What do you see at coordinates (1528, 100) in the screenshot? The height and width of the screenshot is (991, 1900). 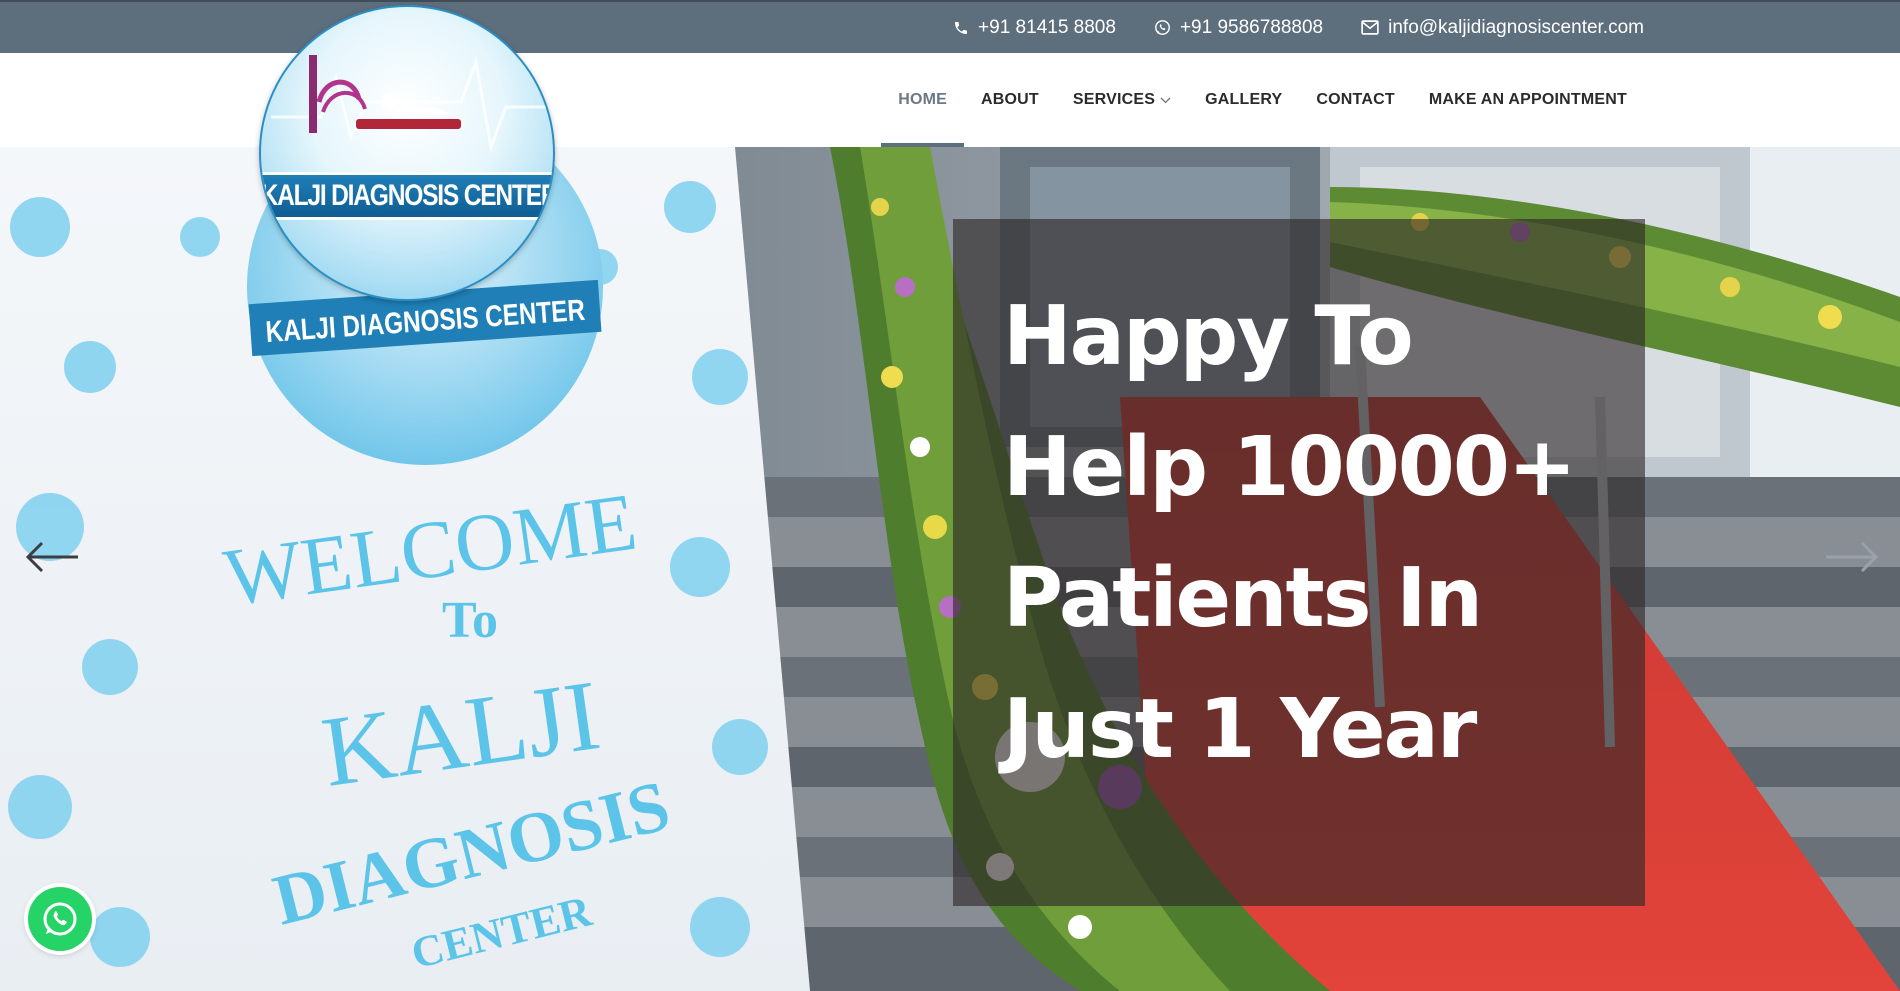 I see `nav-make-appointment: MAKE AN APPOINTMENT` at bounding box center [1528, 100].